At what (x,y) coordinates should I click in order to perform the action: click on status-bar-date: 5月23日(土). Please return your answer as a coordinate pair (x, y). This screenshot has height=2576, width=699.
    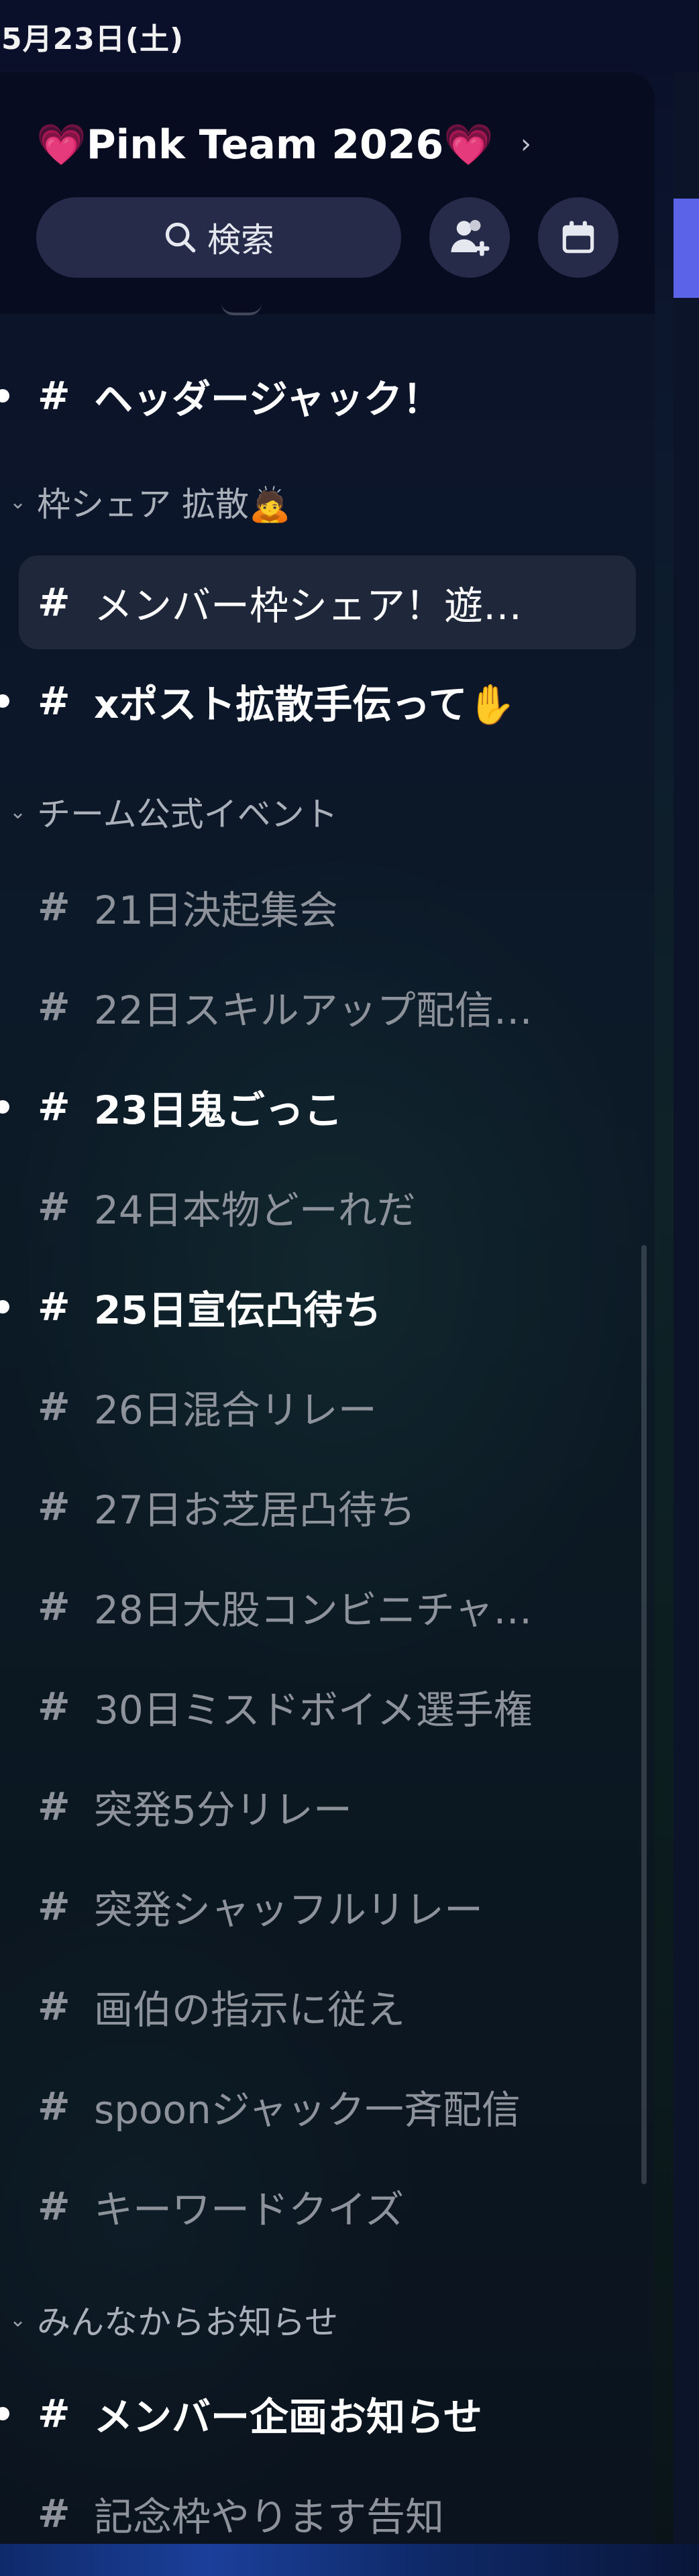
    Looking at the image, I should click on (92, 39).